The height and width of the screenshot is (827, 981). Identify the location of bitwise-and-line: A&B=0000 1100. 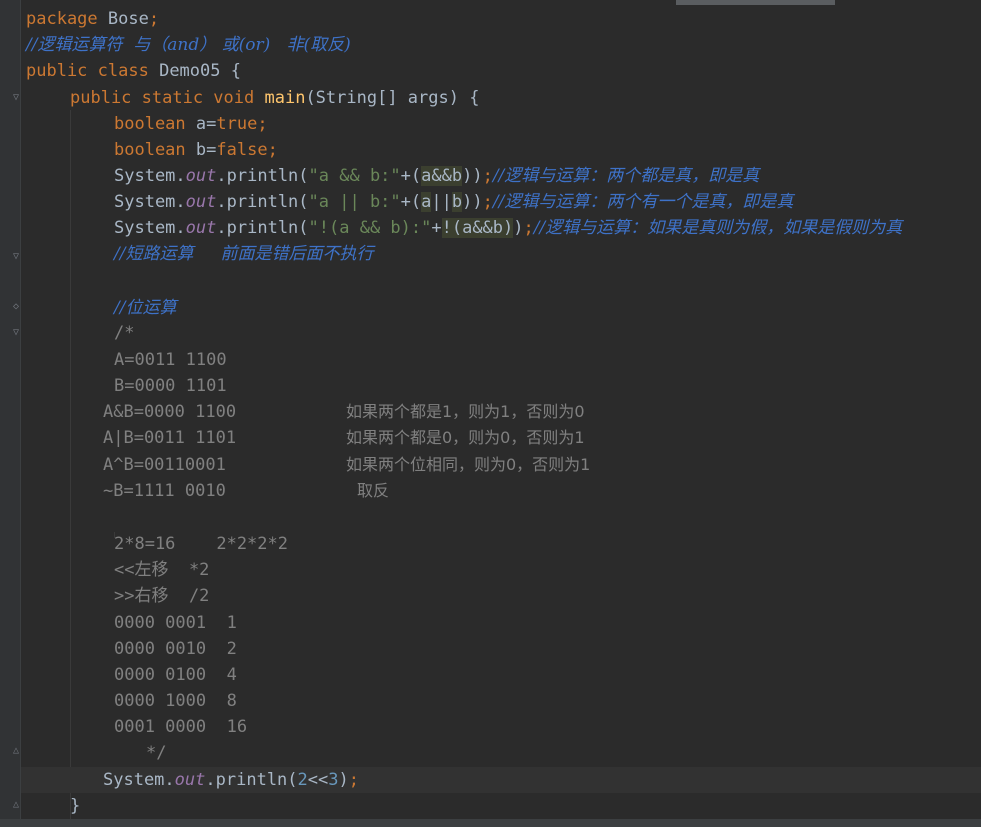
(170, 412).